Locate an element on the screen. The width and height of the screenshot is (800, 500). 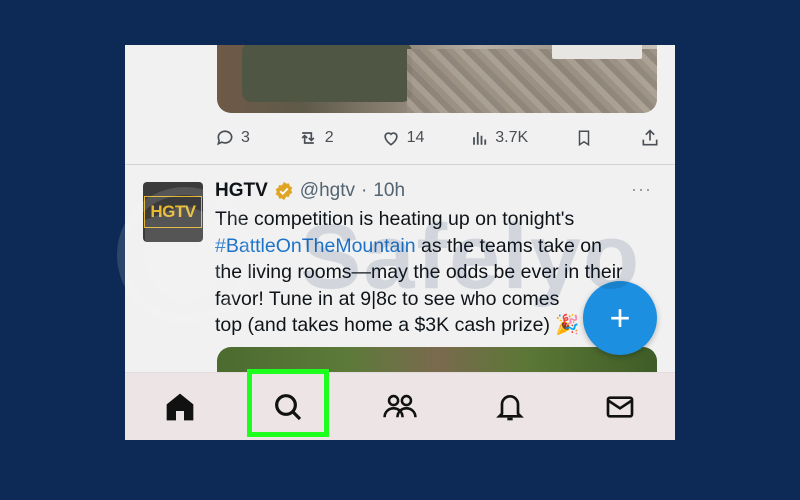
home-icon is located at coordinates (180, 407).